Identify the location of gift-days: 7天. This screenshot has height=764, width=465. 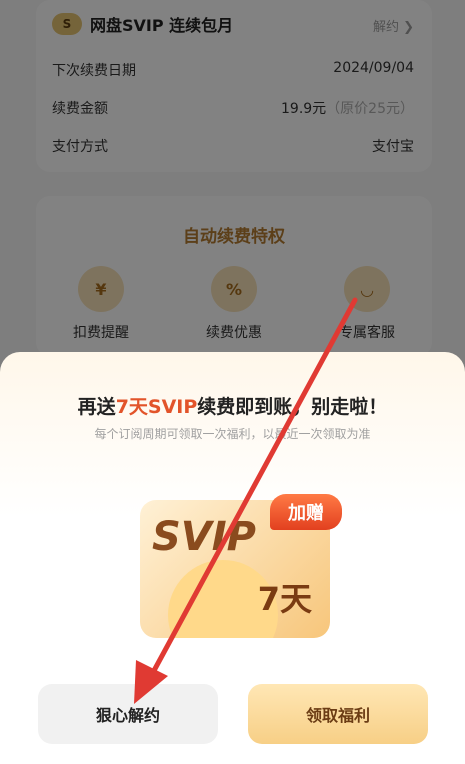
(284, 599).